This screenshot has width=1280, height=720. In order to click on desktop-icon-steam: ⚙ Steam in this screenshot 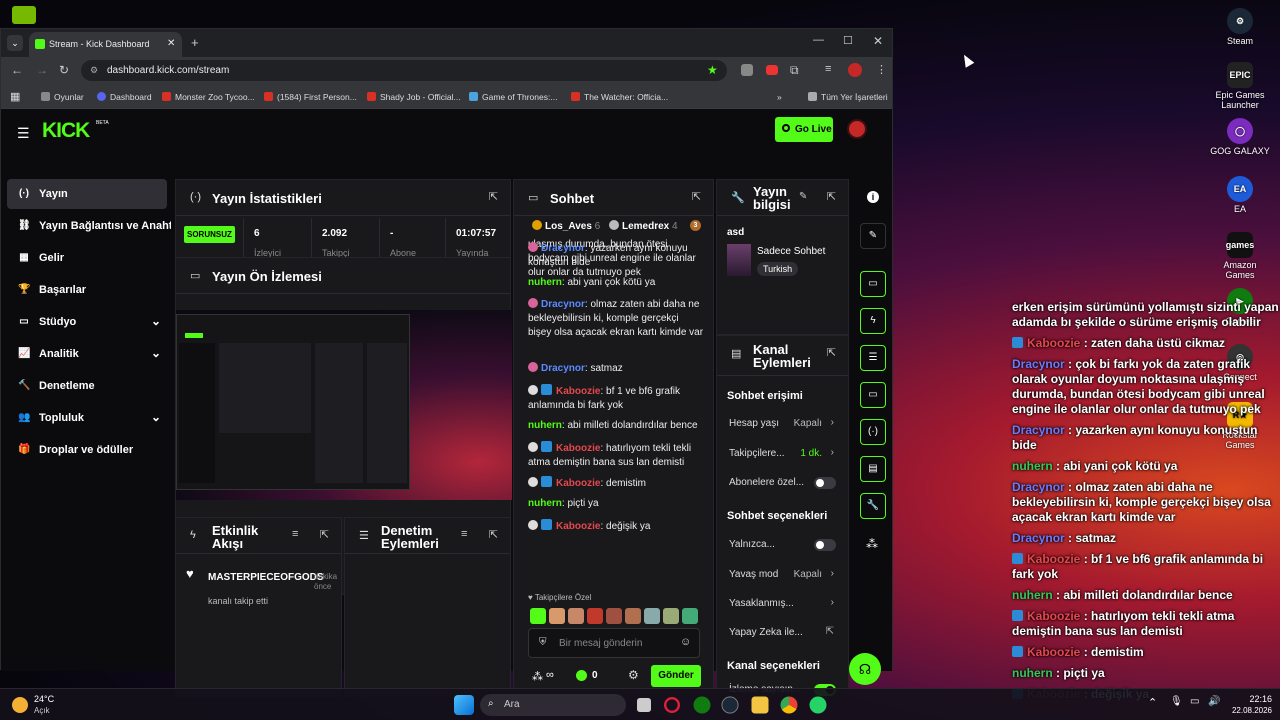, I will do `click(1240, 27)`.